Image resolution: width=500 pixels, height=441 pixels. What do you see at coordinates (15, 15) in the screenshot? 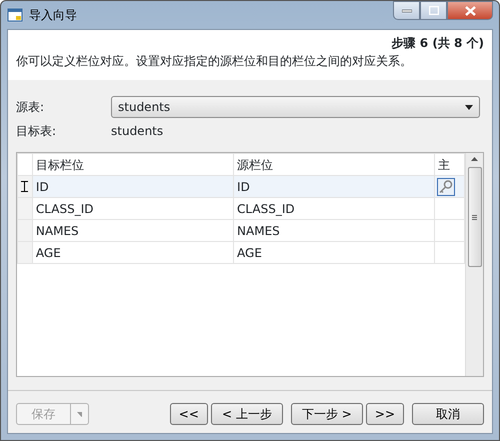
I see `app-window-icon` at bounding box center [15, 15].